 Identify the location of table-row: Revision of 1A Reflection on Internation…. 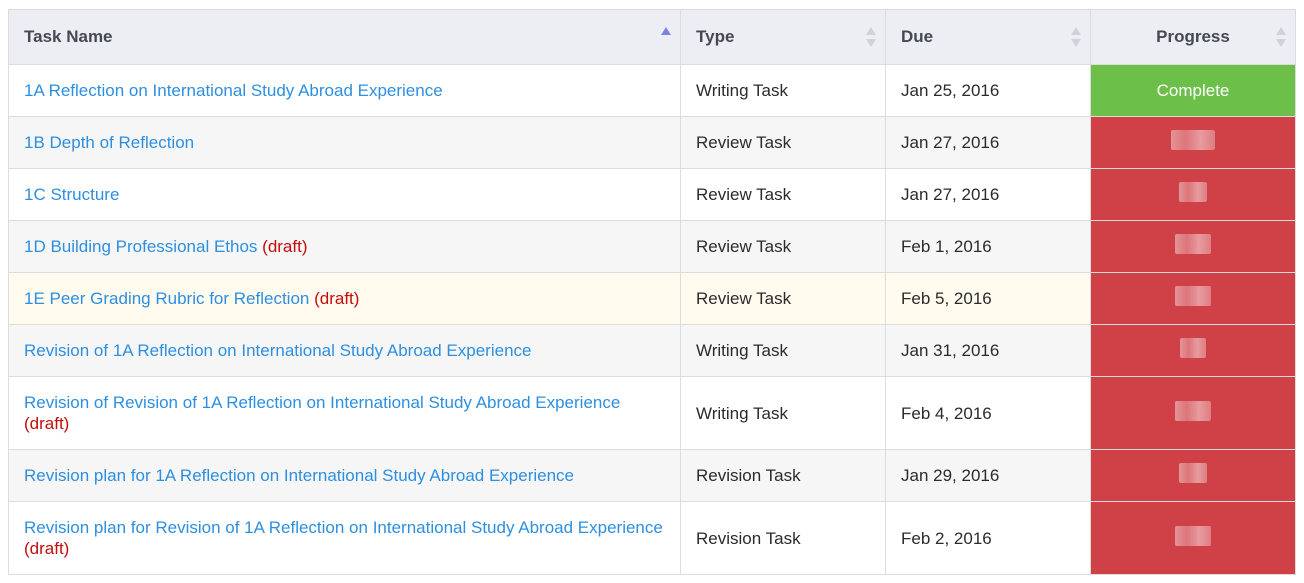
(652, 350).